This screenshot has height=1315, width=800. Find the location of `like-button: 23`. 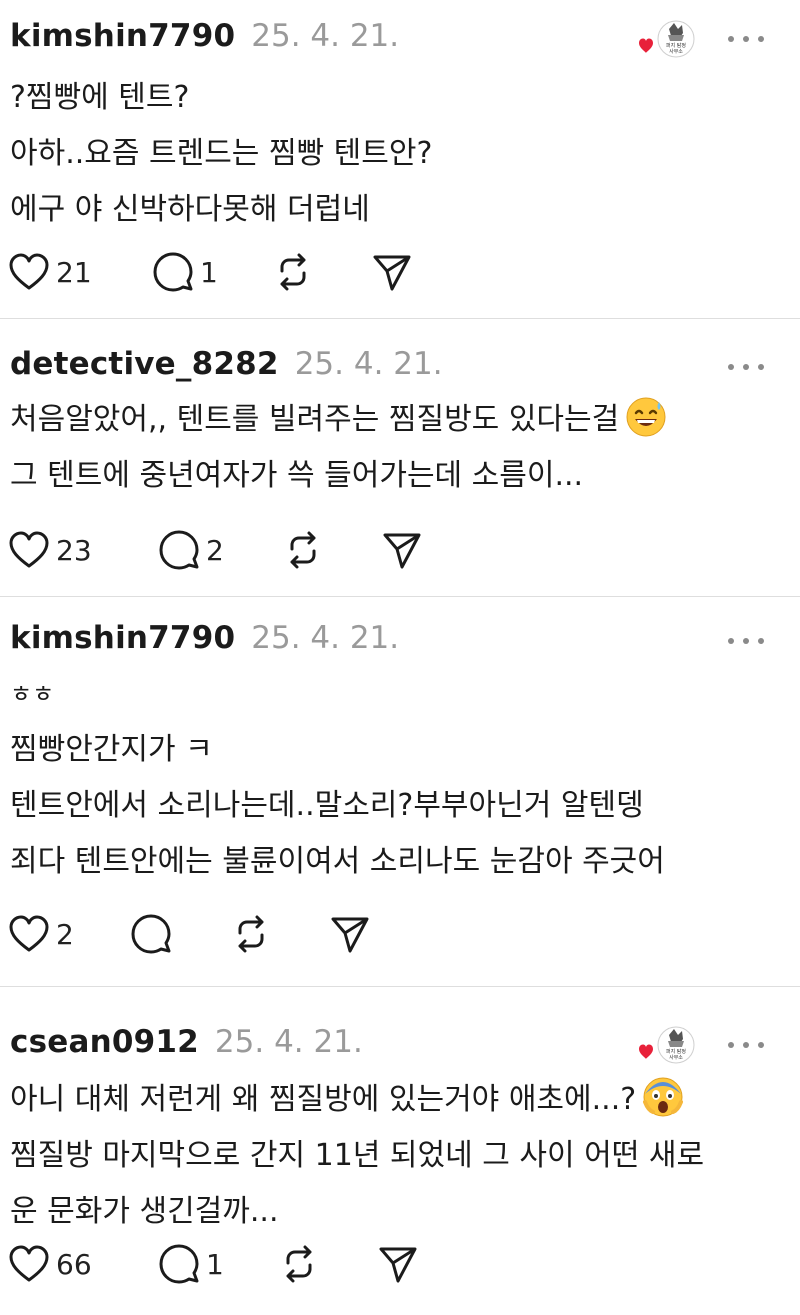

like-button: 23 is located at coordinates (57, 550).